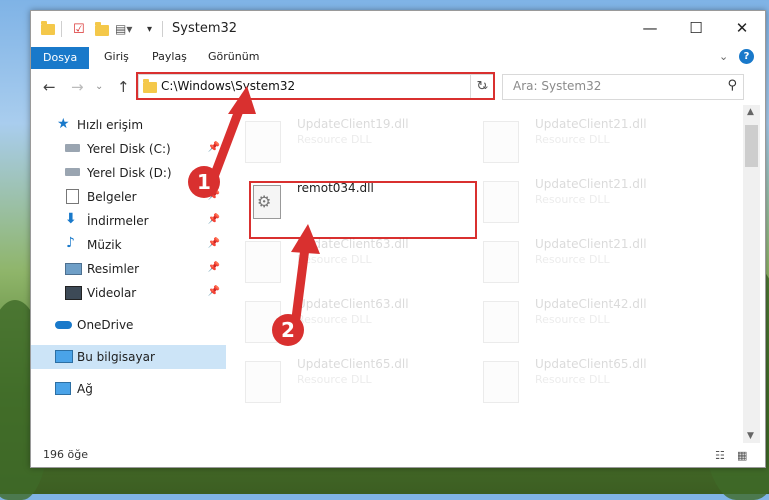  I want to click on search-input: Ara: System32 ⚲, so click(623, 87).